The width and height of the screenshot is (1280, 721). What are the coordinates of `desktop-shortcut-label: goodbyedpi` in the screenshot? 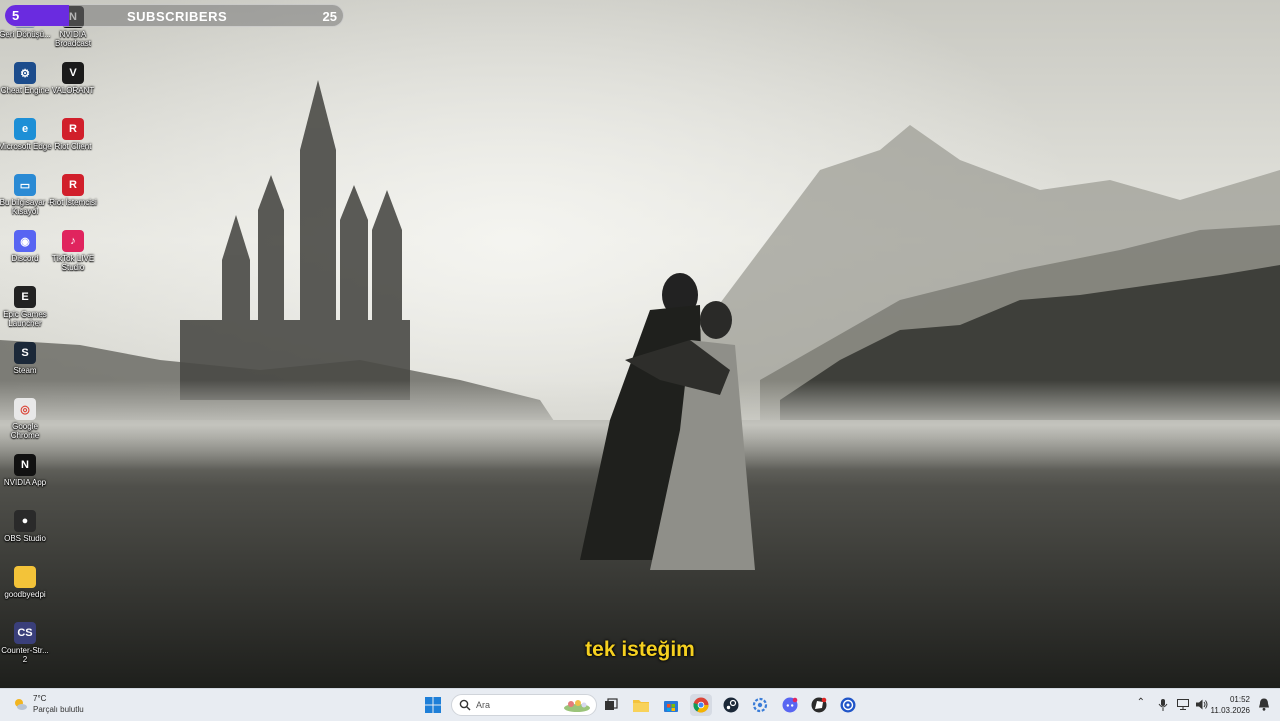 It's located at (25, 594).